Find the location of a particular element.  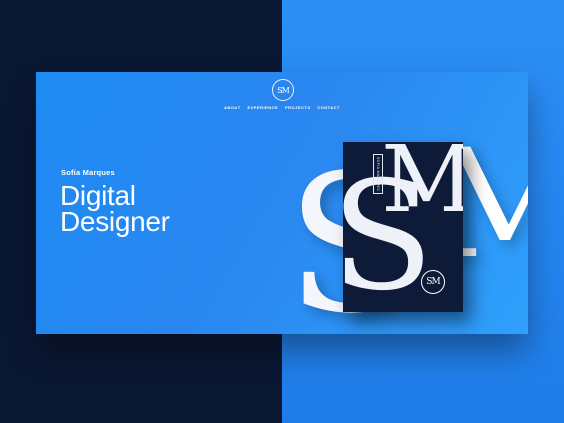

book-logo-monogram: SM is located at coordinates (433, 282).